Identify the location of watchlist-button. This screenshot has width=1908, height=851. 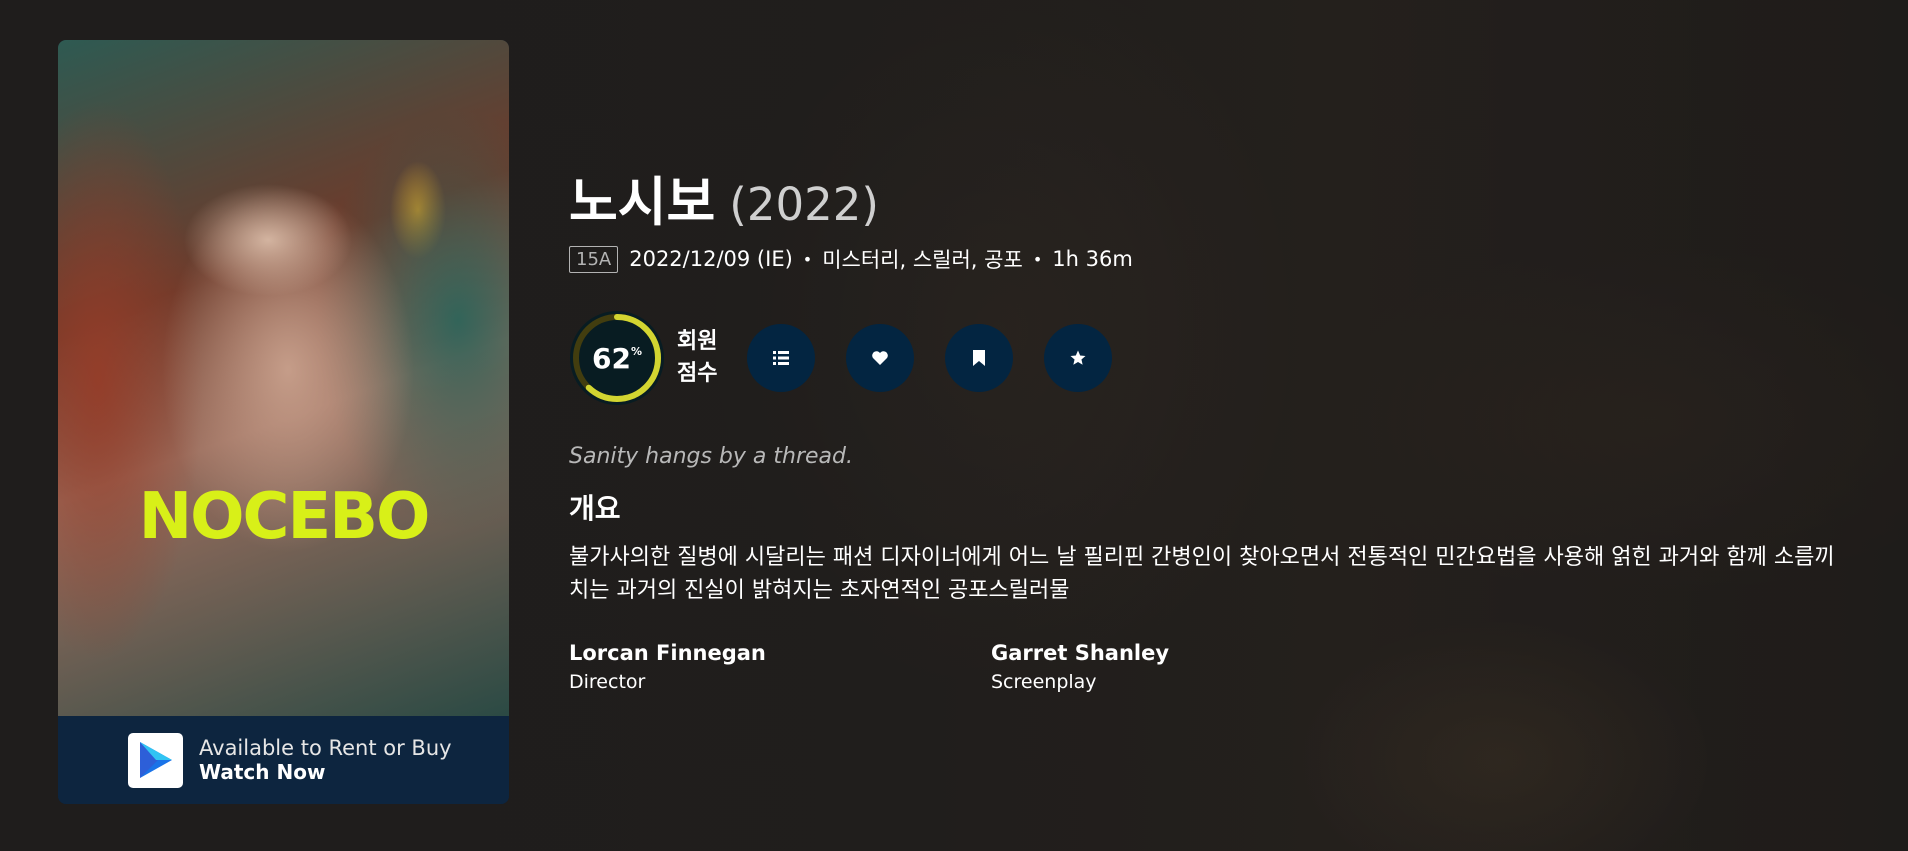
(979, 358).